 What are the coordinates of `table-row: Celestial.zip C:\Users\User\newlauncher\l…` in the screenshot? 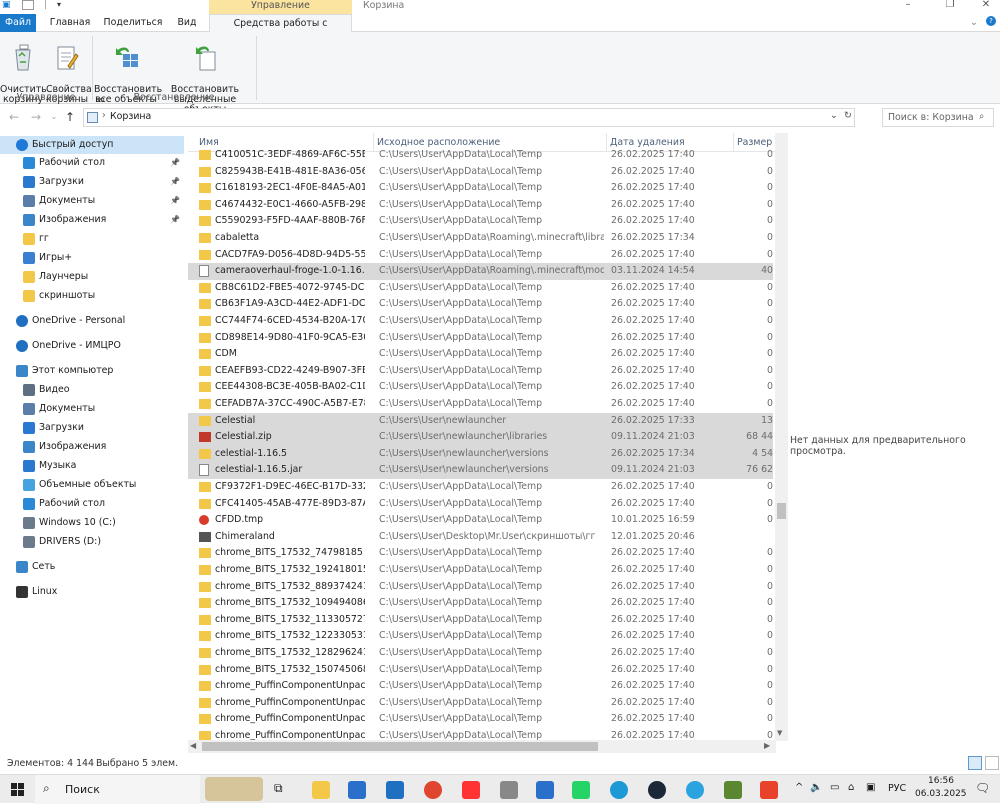 It's located at (480, 437).